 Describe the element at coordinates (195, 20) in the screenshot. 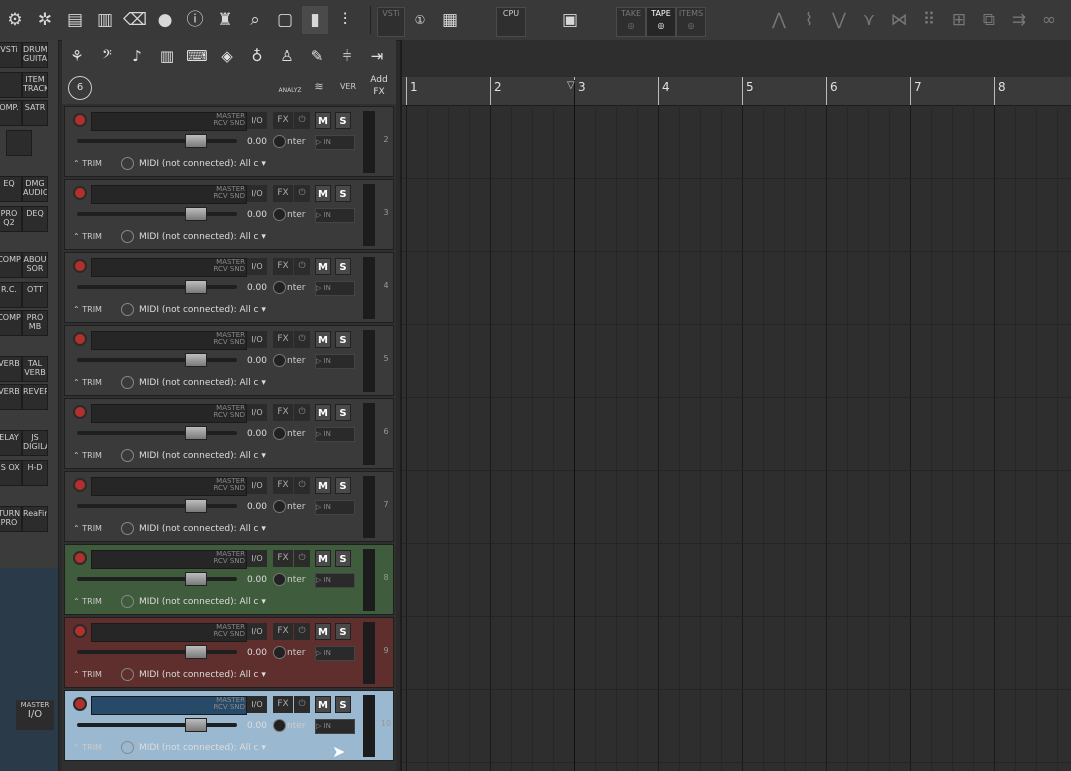

I see `info-icon: ⓘ` at that location.